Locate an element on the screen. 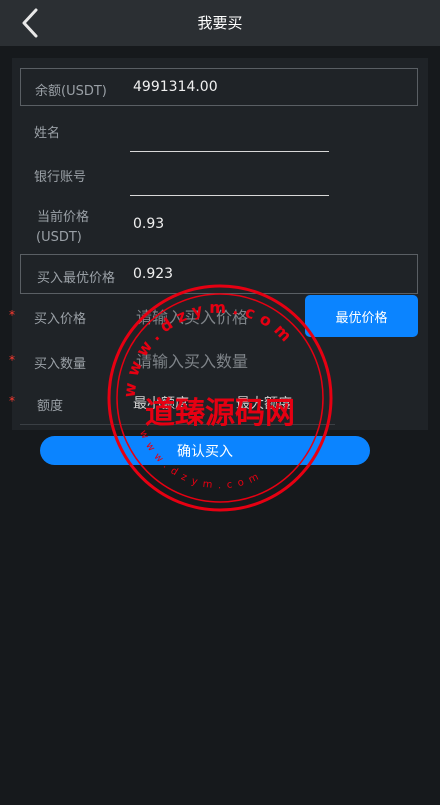  best-price-button: 最优价格 is located at coordinates (361, 316).